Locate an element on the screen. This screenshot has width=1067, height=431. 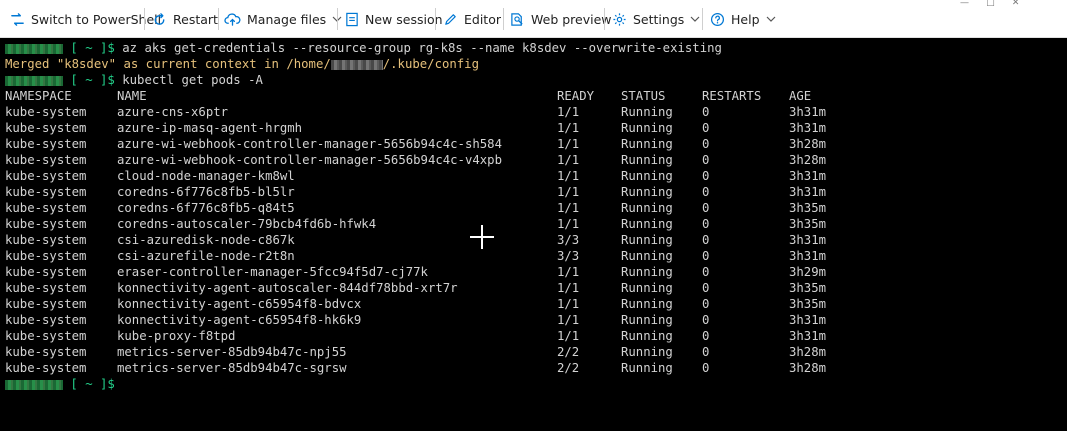
terminal-line-prompt: [ ~ ]$ is located at coordinates (535, 384).